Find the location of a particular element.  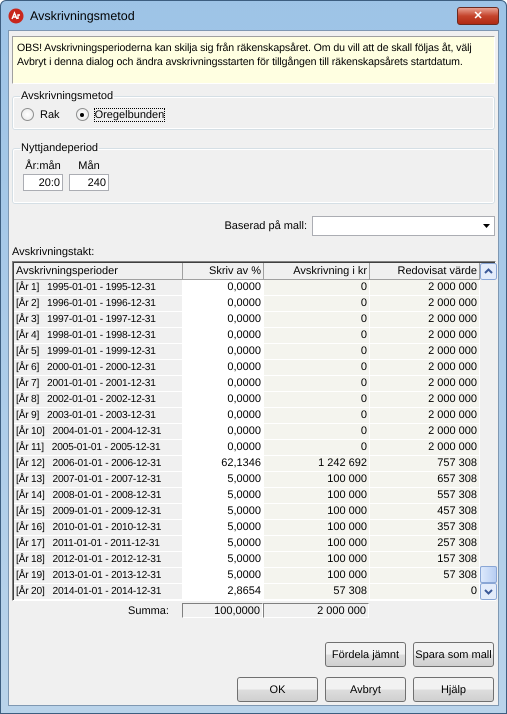

input-field: 20:0 is located at coordinates (43, 182).